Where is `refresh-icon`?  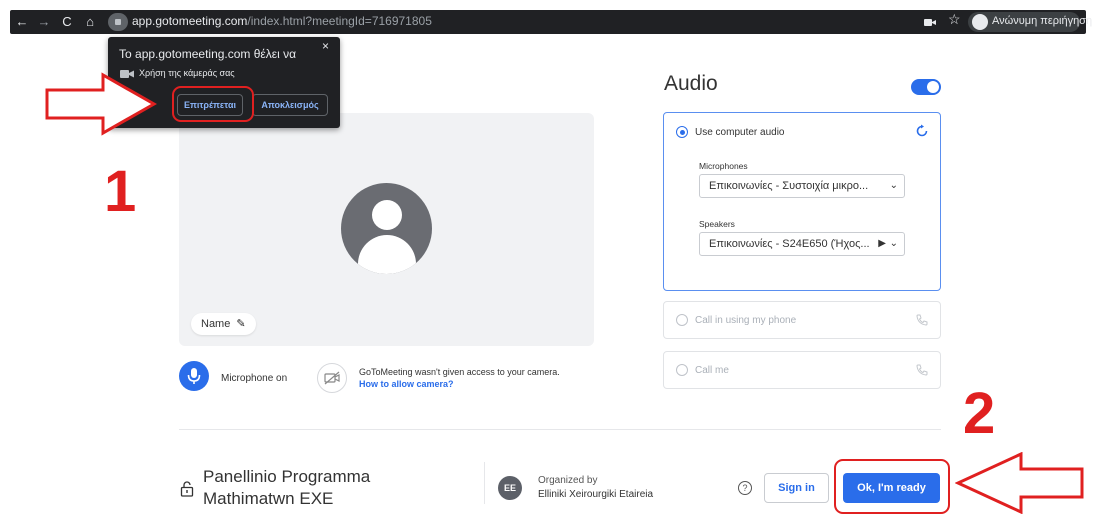 refresh-icon is located at coordinates (922, 131).